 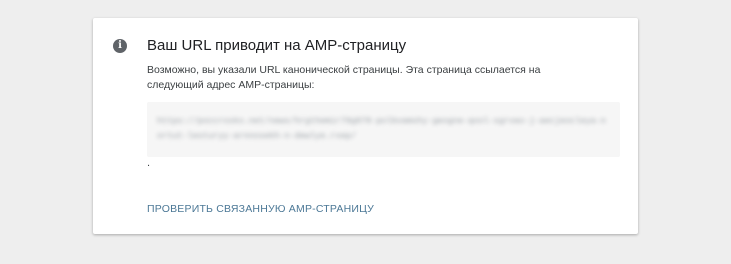 I want to click on card-title: Ваш URL приводит на AMP-страницу, so click(x=277, y=45).